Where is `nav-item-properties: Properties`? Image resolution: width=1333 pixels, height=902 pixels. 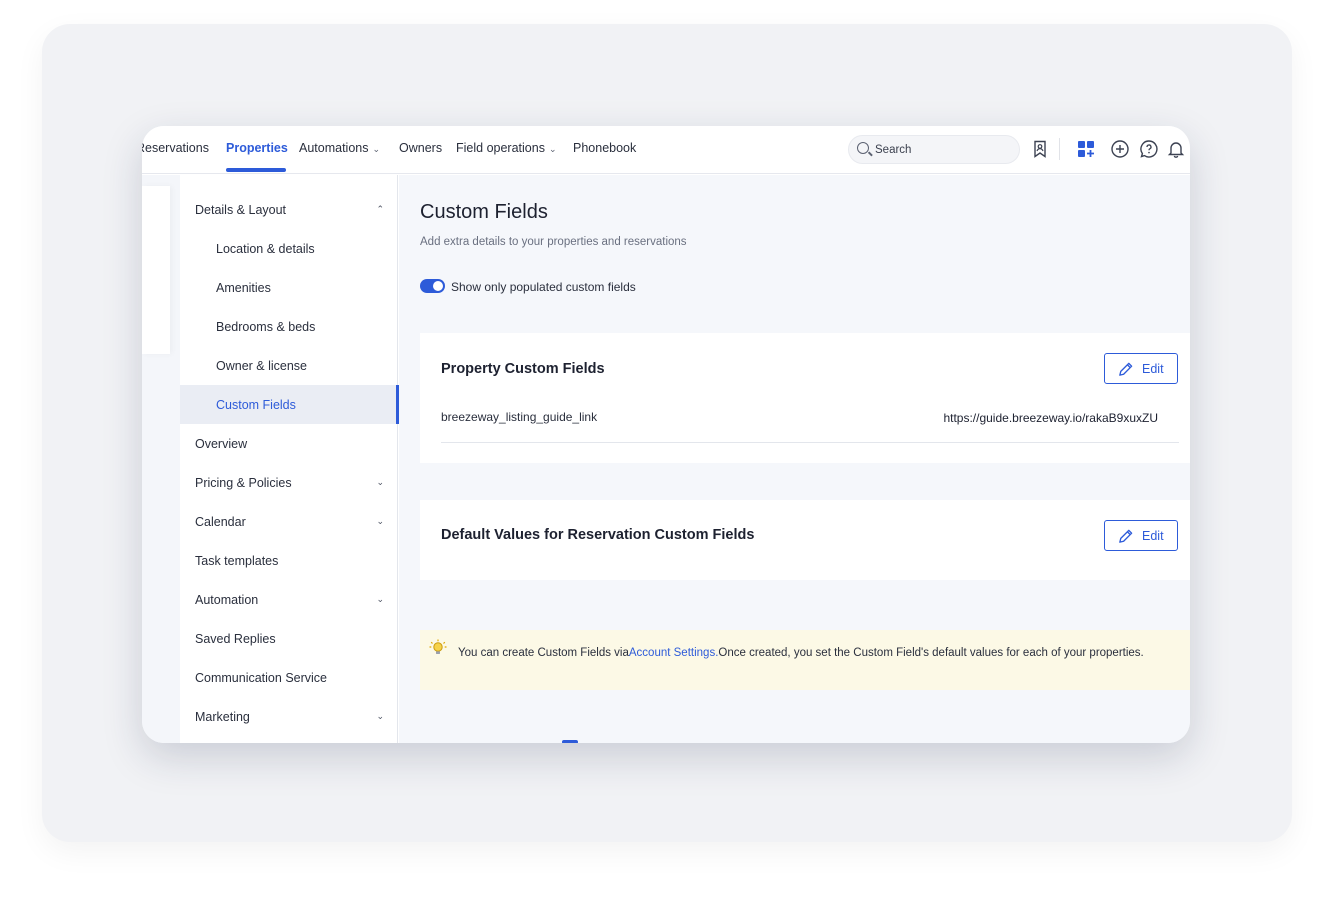
nav-item-properties: Properties is located at coordinates (257, 148).